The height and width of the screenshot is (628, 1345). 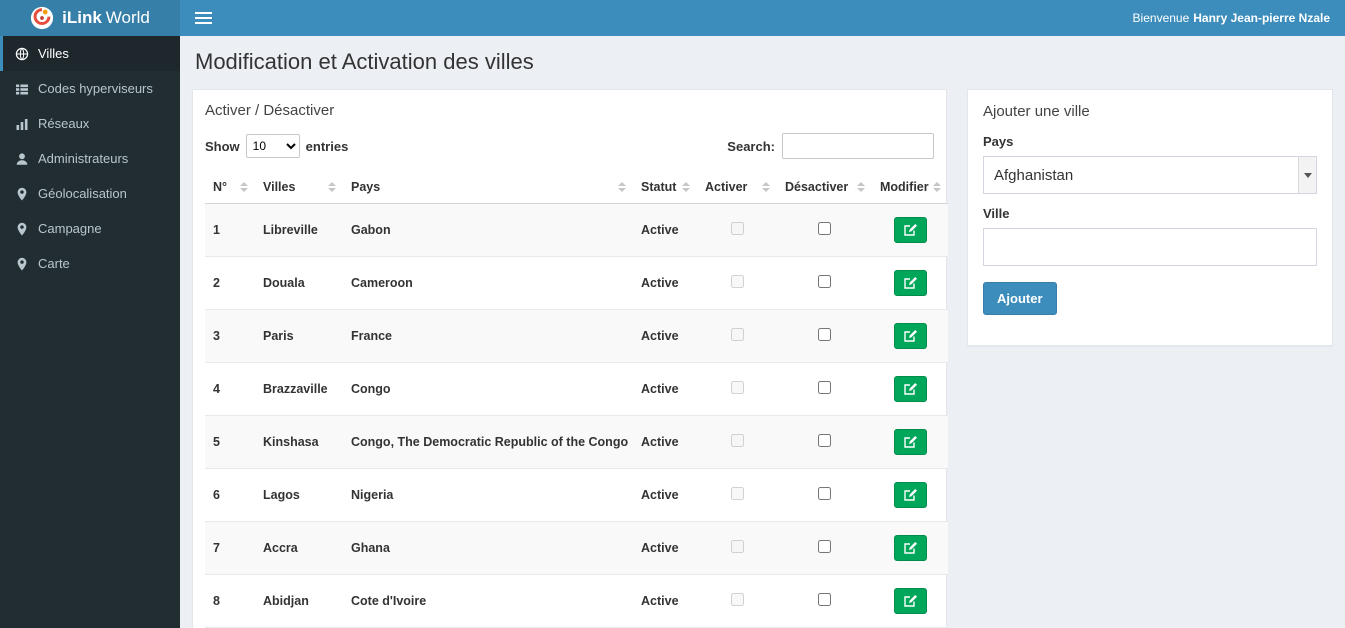 I want to click on sidebar-item-label: Administrateurs, so click(x=83, y=158).